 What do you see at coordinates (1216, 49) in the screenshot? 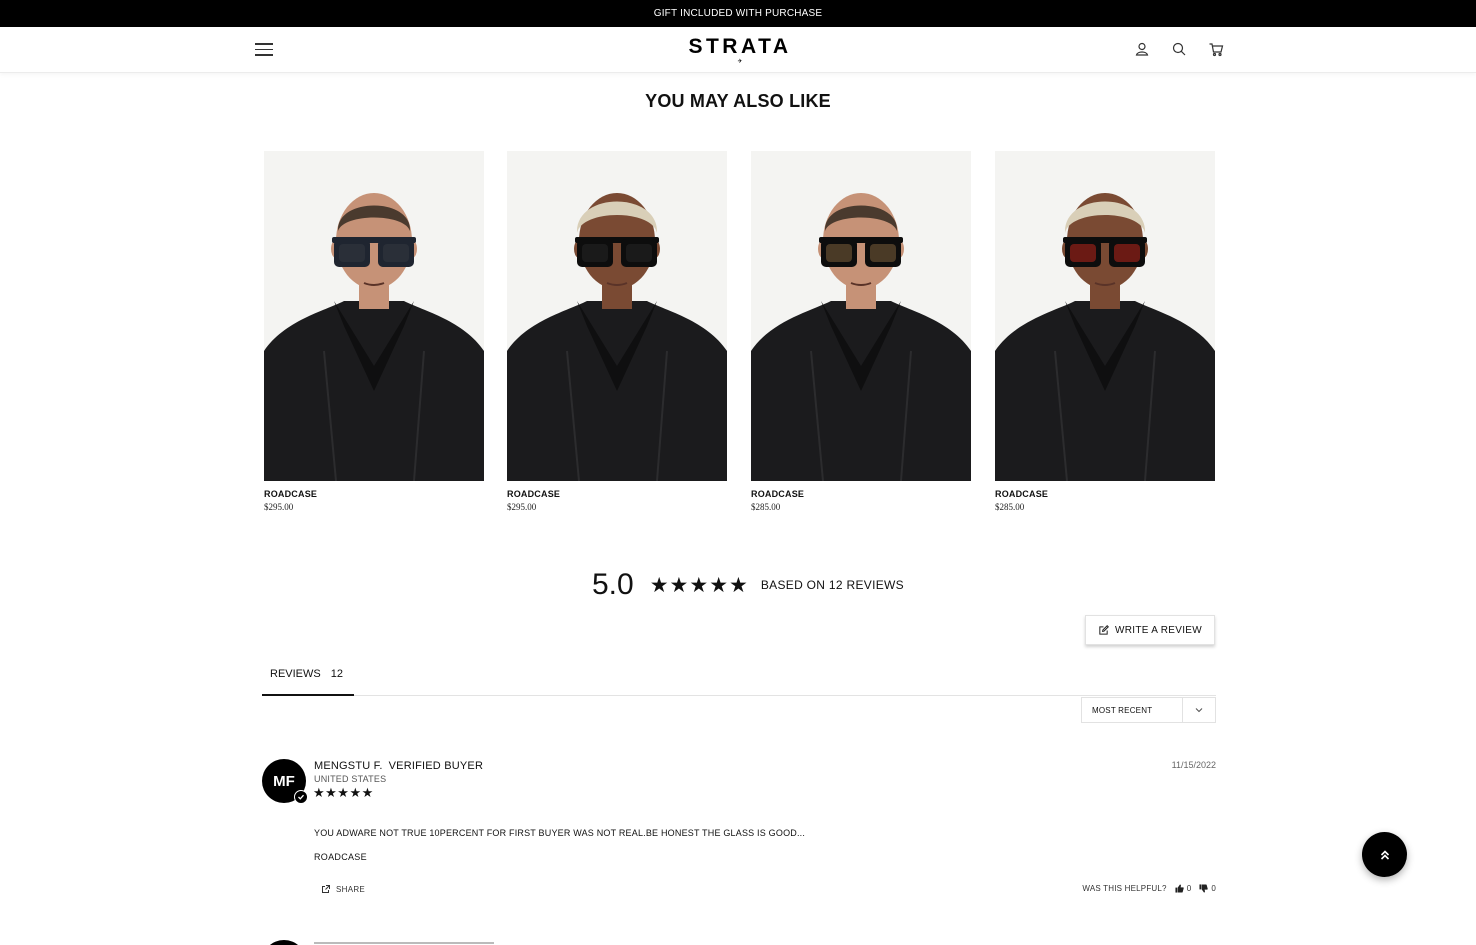
I see `cart-icon` at bounding box center [1216, 49].